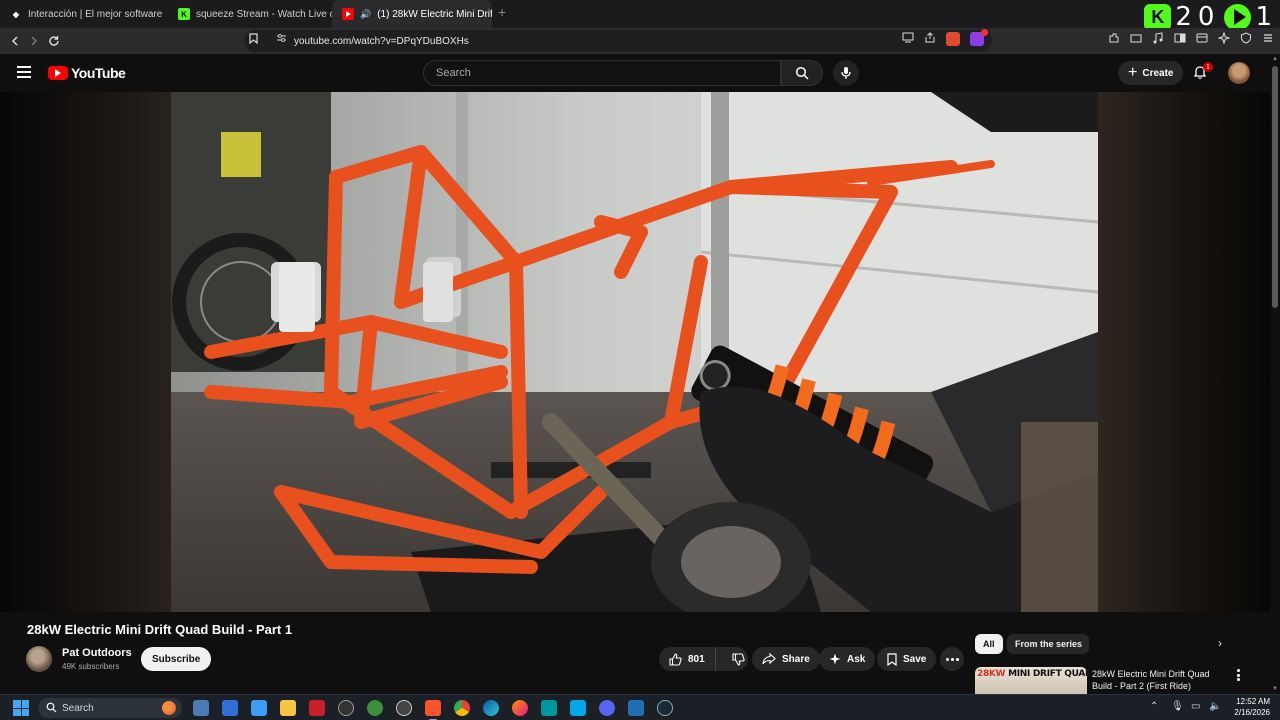 The height and width of the screenshot is (720, 1280). I want to click on plus-icon: +, so click(1133, 72).